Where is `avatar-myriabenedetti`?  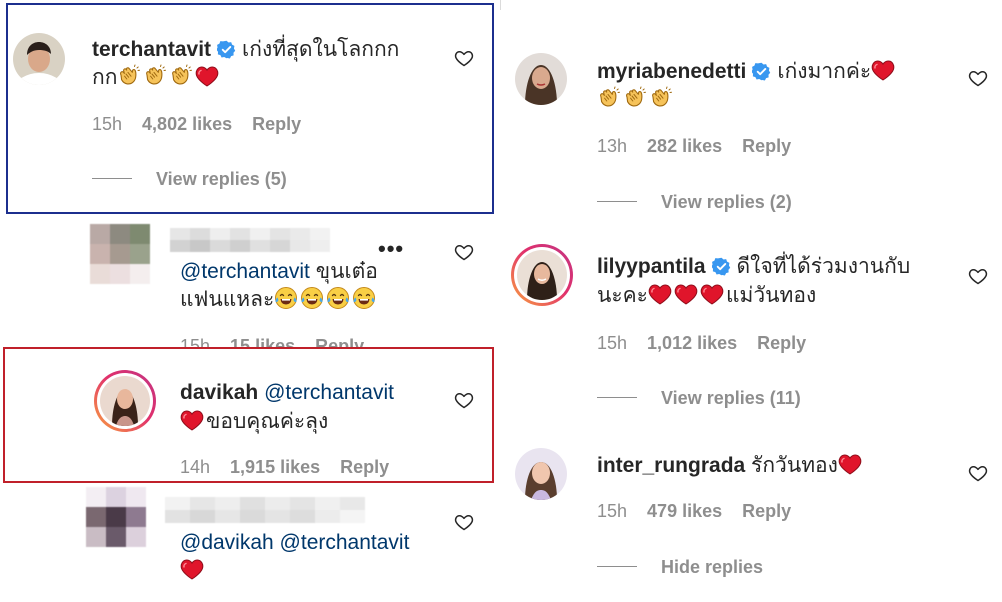 avatar-myriabenedetti is located at coordinates (541, 79).